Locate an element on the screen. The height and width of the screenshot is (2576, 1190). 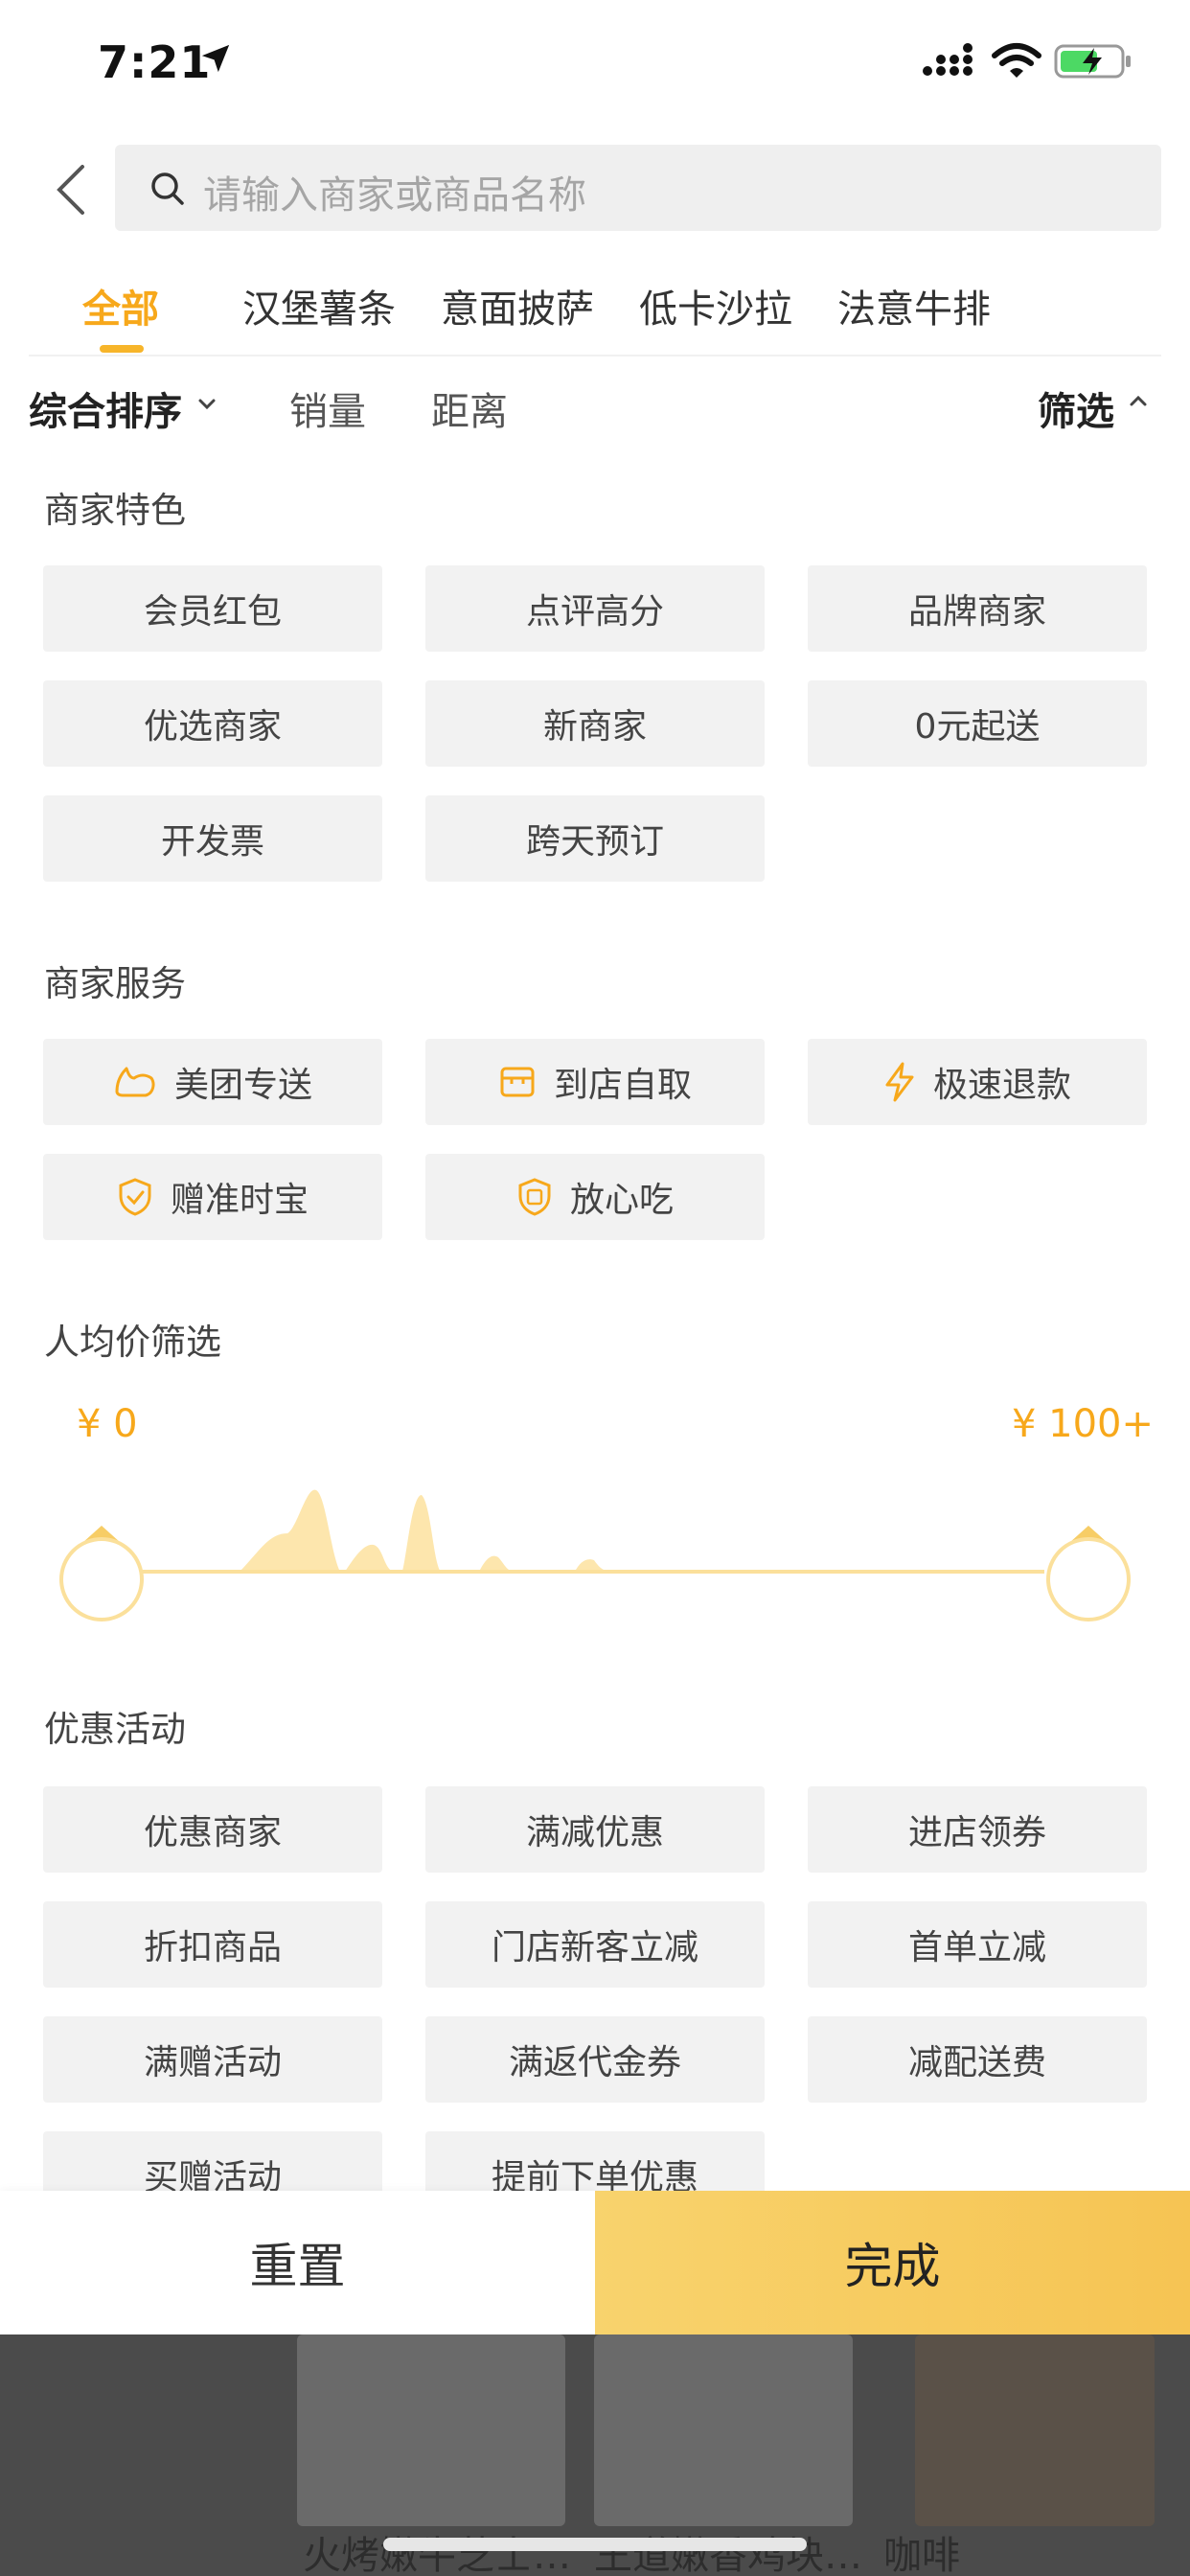
chip-brand-merchant: 品牌商家 is located at coordinates (978, 608).